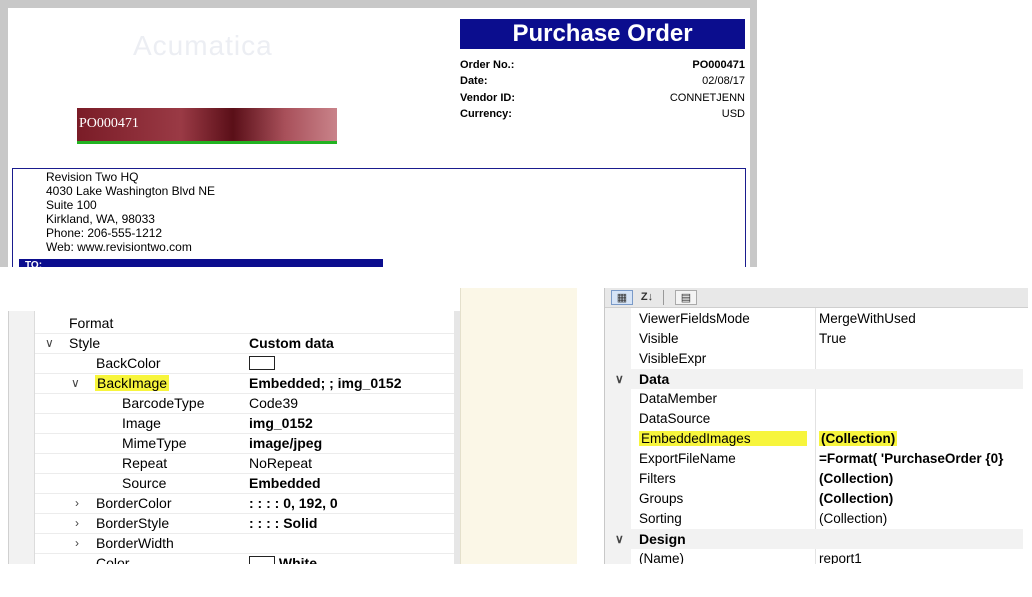  I want to click on color-value-text: White, so click(297, 559).